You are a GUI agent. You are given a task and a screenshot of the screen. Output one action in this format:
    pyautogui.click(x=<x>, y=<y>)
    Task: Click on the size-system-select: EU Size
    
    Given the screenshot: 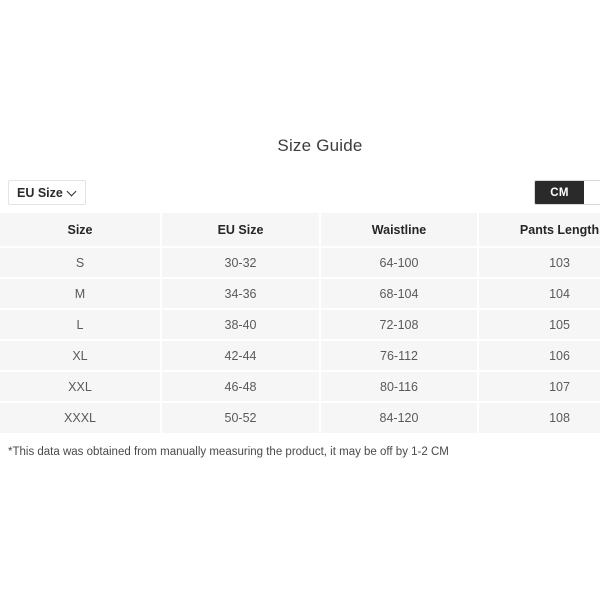 What is the action you would take?
    pyautogui.click(x=47, y=192)
    